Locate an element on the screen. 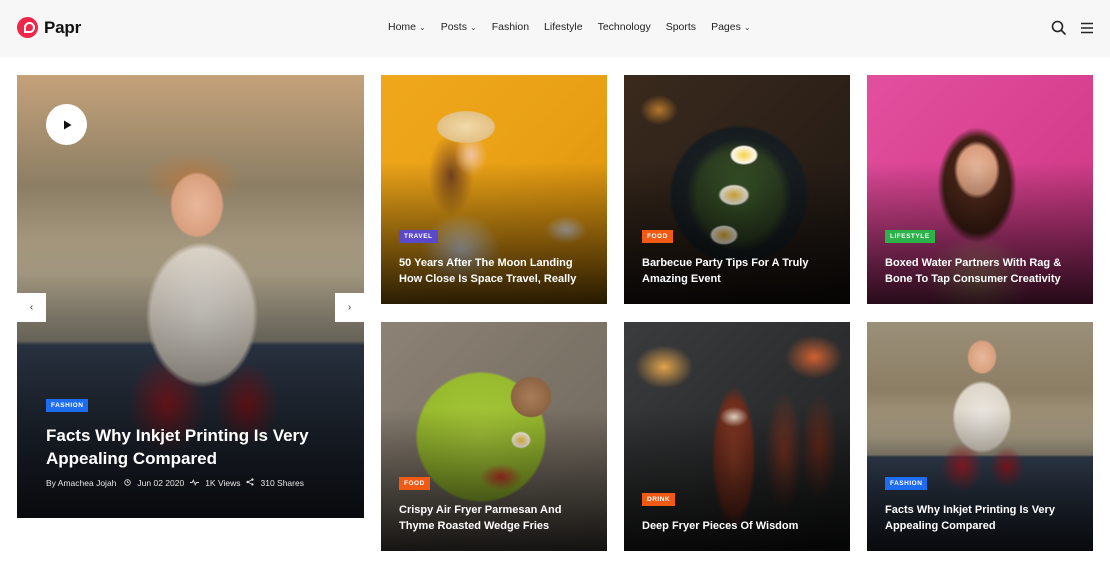 This screenshot has height=562, width=1110. nav-item-lifestyle: Lifestyle is located at coordinates (563, 27).